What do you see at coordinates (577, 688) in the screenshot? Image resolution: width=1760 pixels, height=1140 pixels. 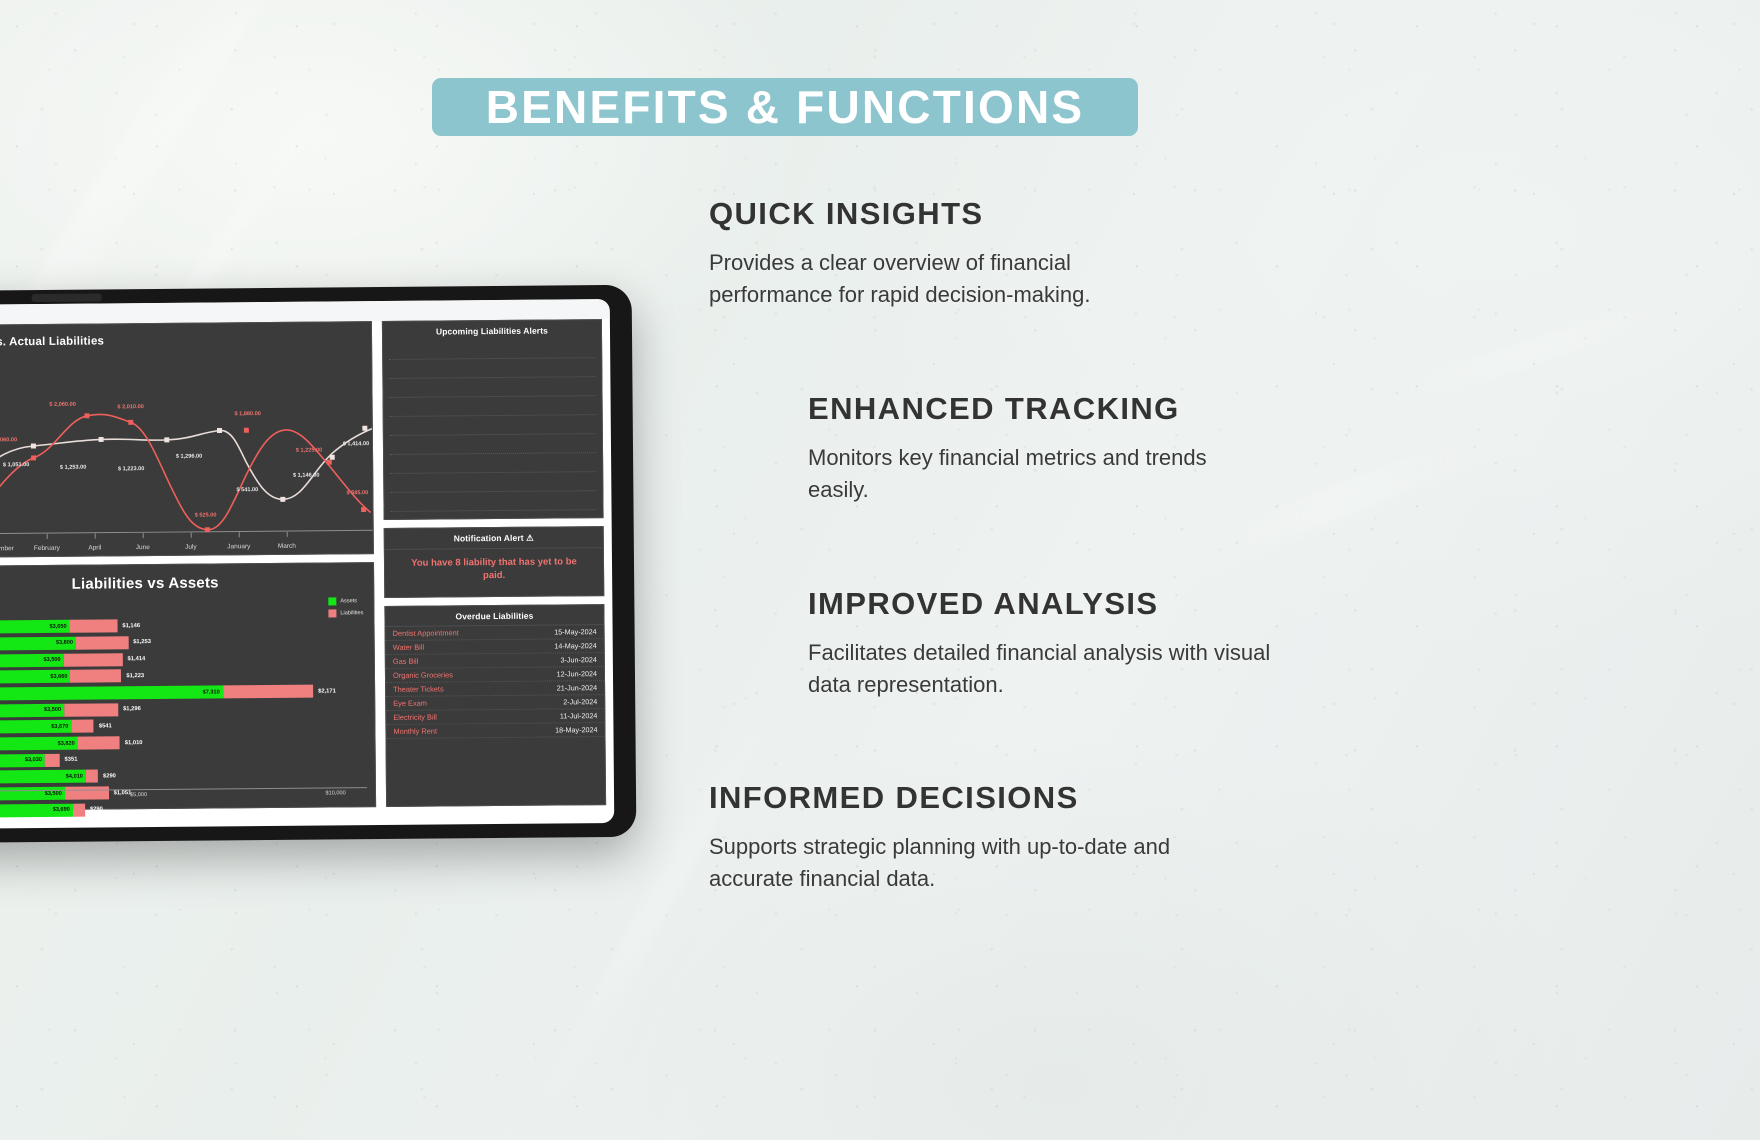 I see `overdue-item-date: 21-Jun-2024` at bounding box center [577, 688].